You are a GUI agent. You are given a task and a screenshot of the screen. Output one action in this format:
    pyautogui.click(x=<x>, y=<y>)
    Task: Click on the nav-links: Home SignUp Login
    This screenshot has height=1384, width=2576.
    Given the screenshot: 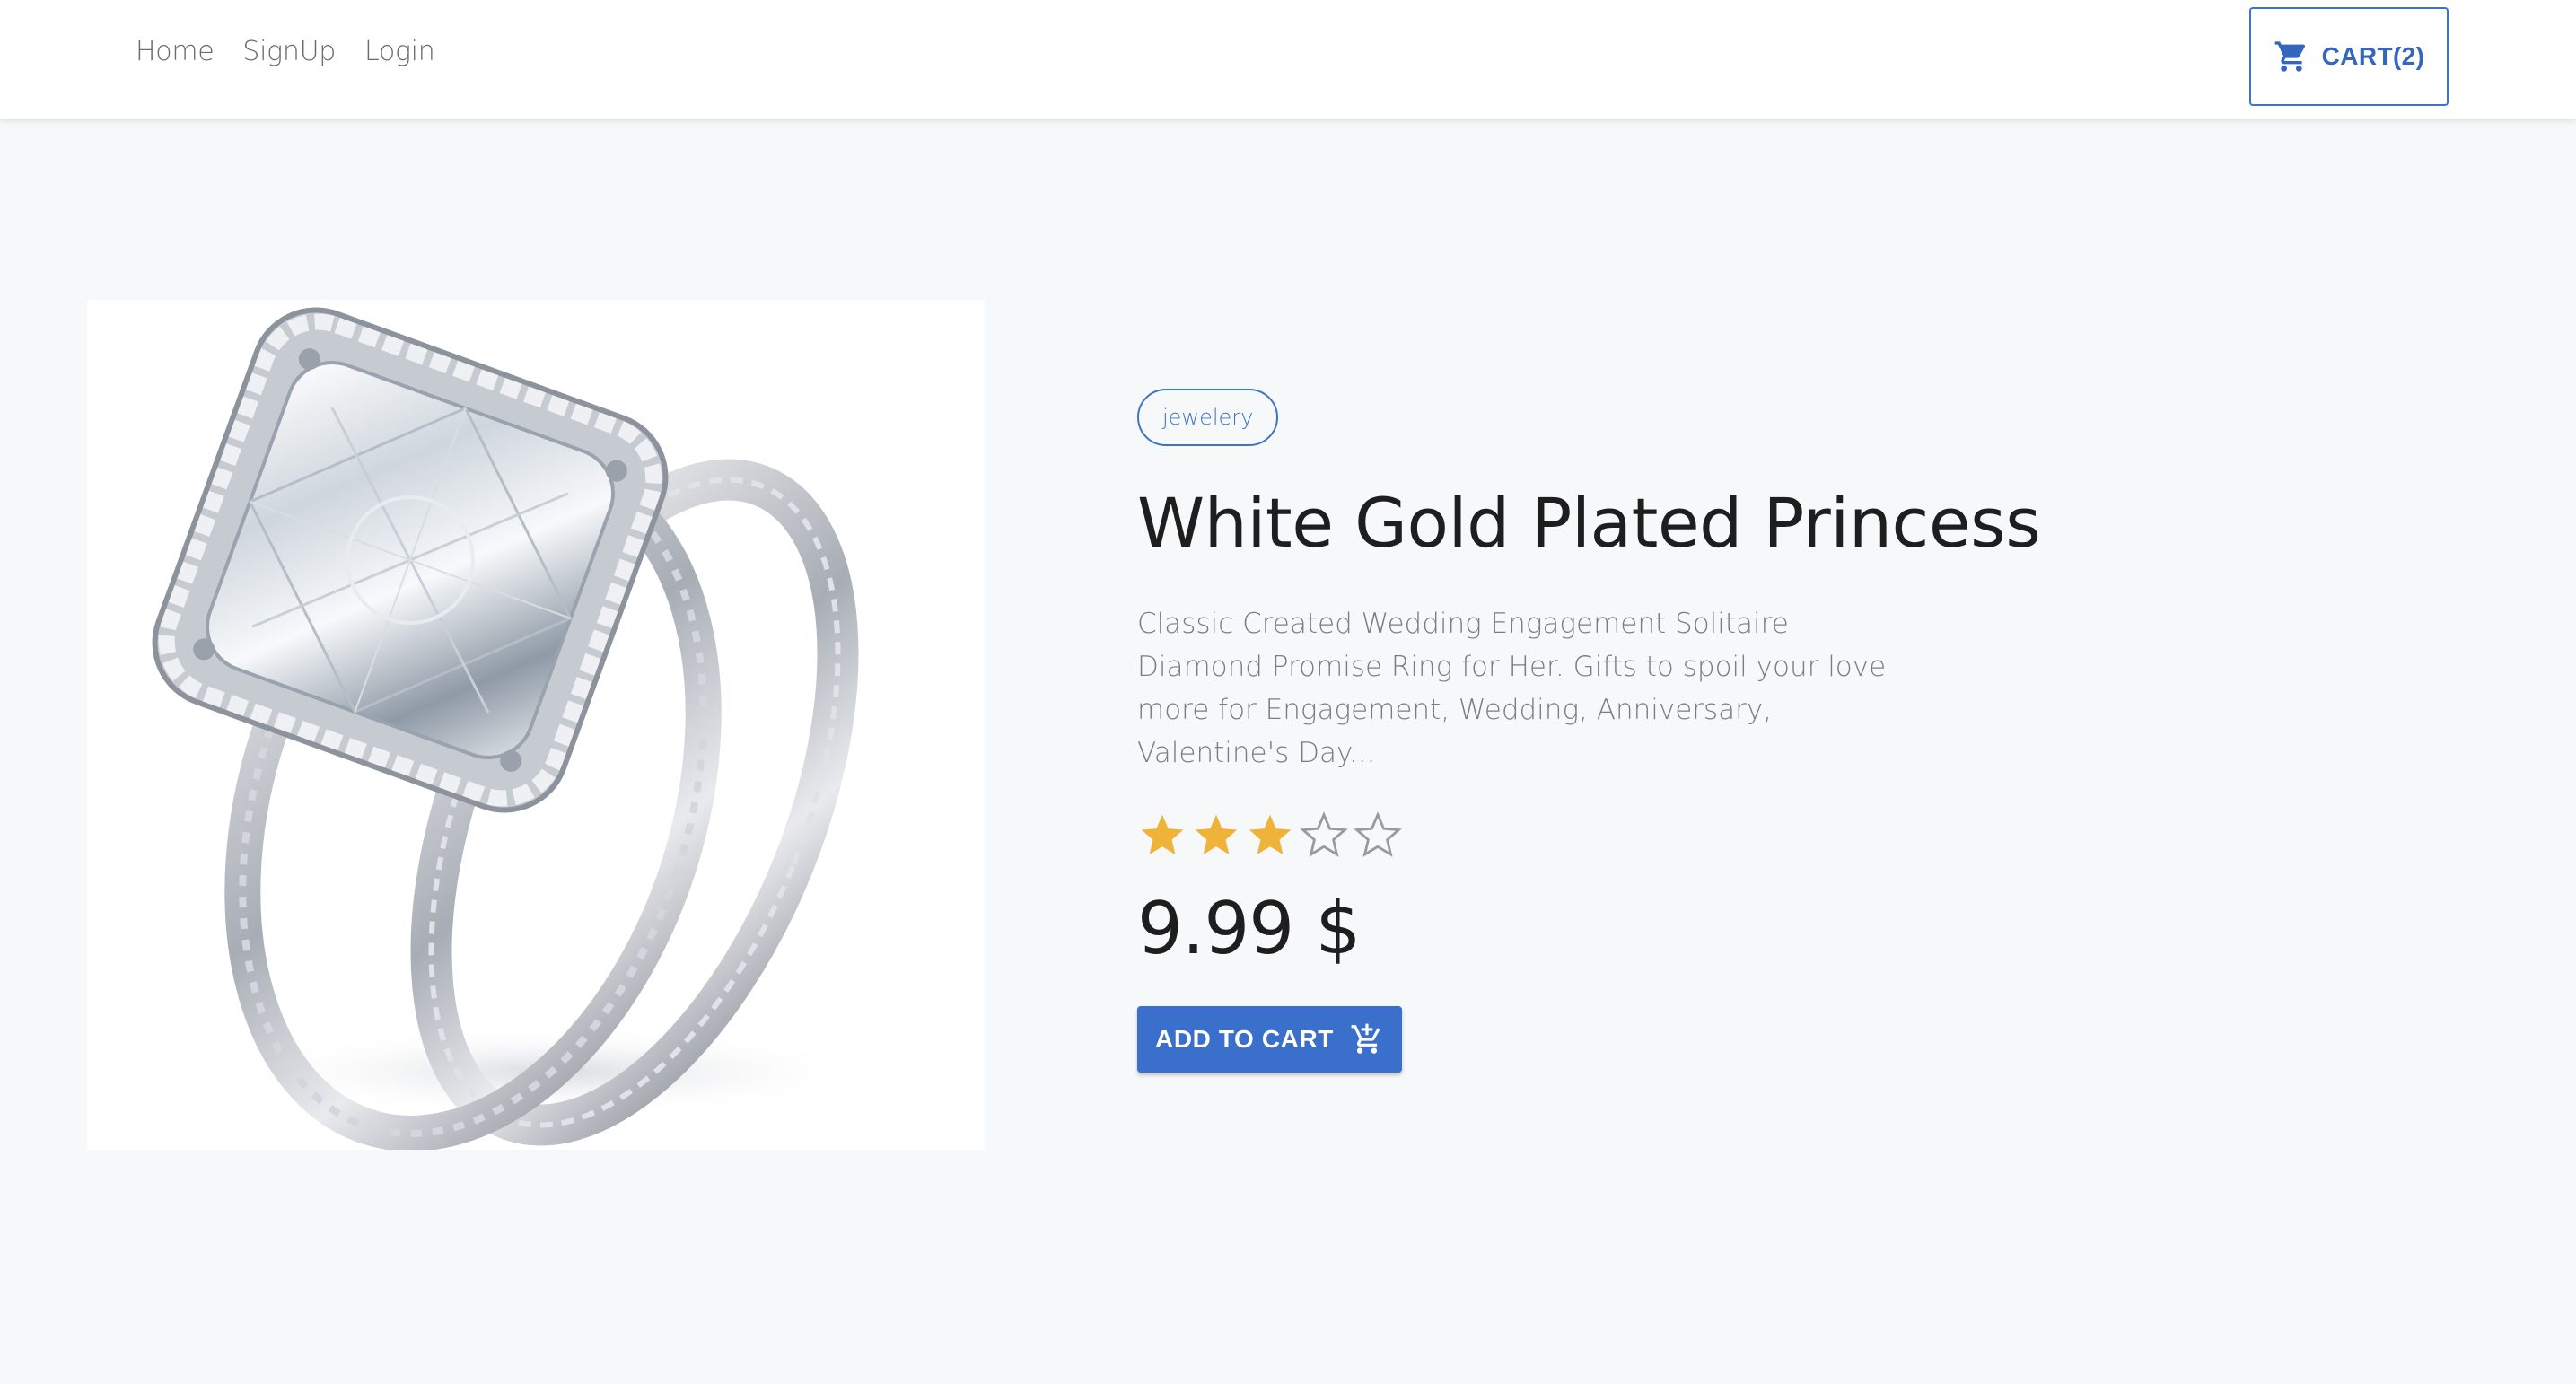 What is the action you would take?
    pyautogui.click(x=285, y=51)
    